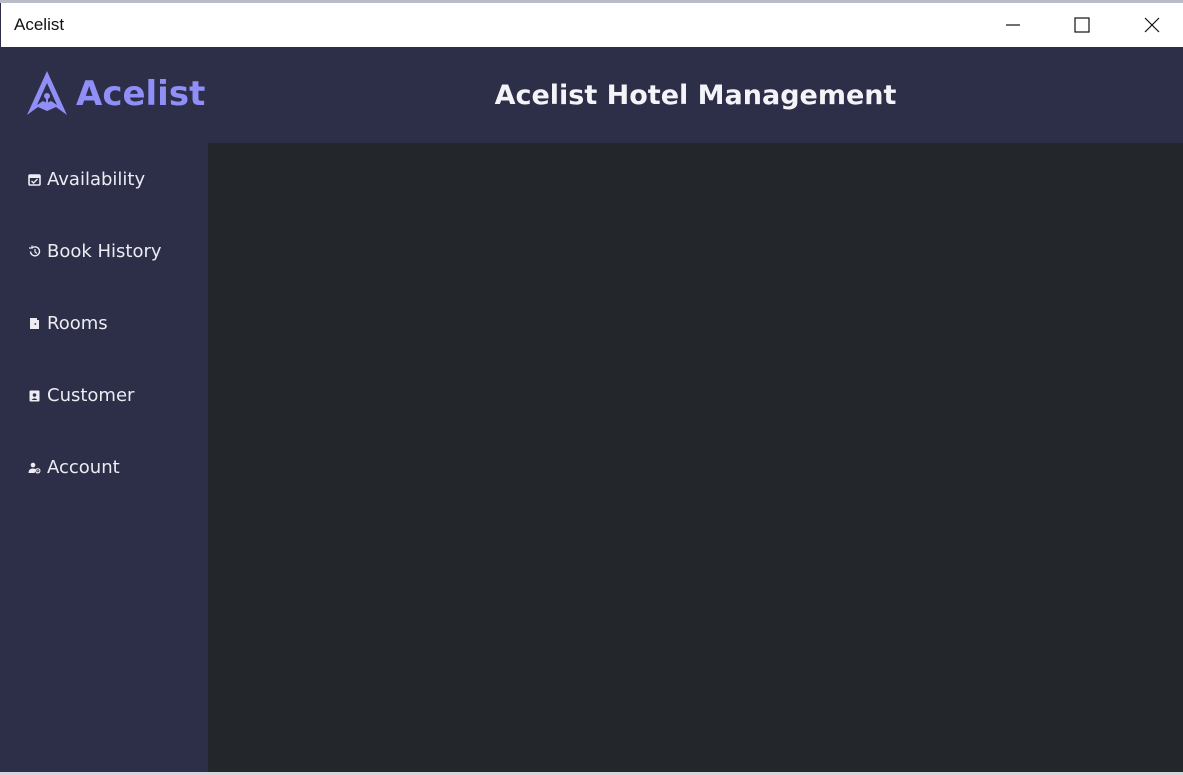 This screenshot has height=775, width=1183. What do you see at coordinates (34, 395) in the screenshot?
I see `contact-badge-icon` at bounding box center [34, 395].